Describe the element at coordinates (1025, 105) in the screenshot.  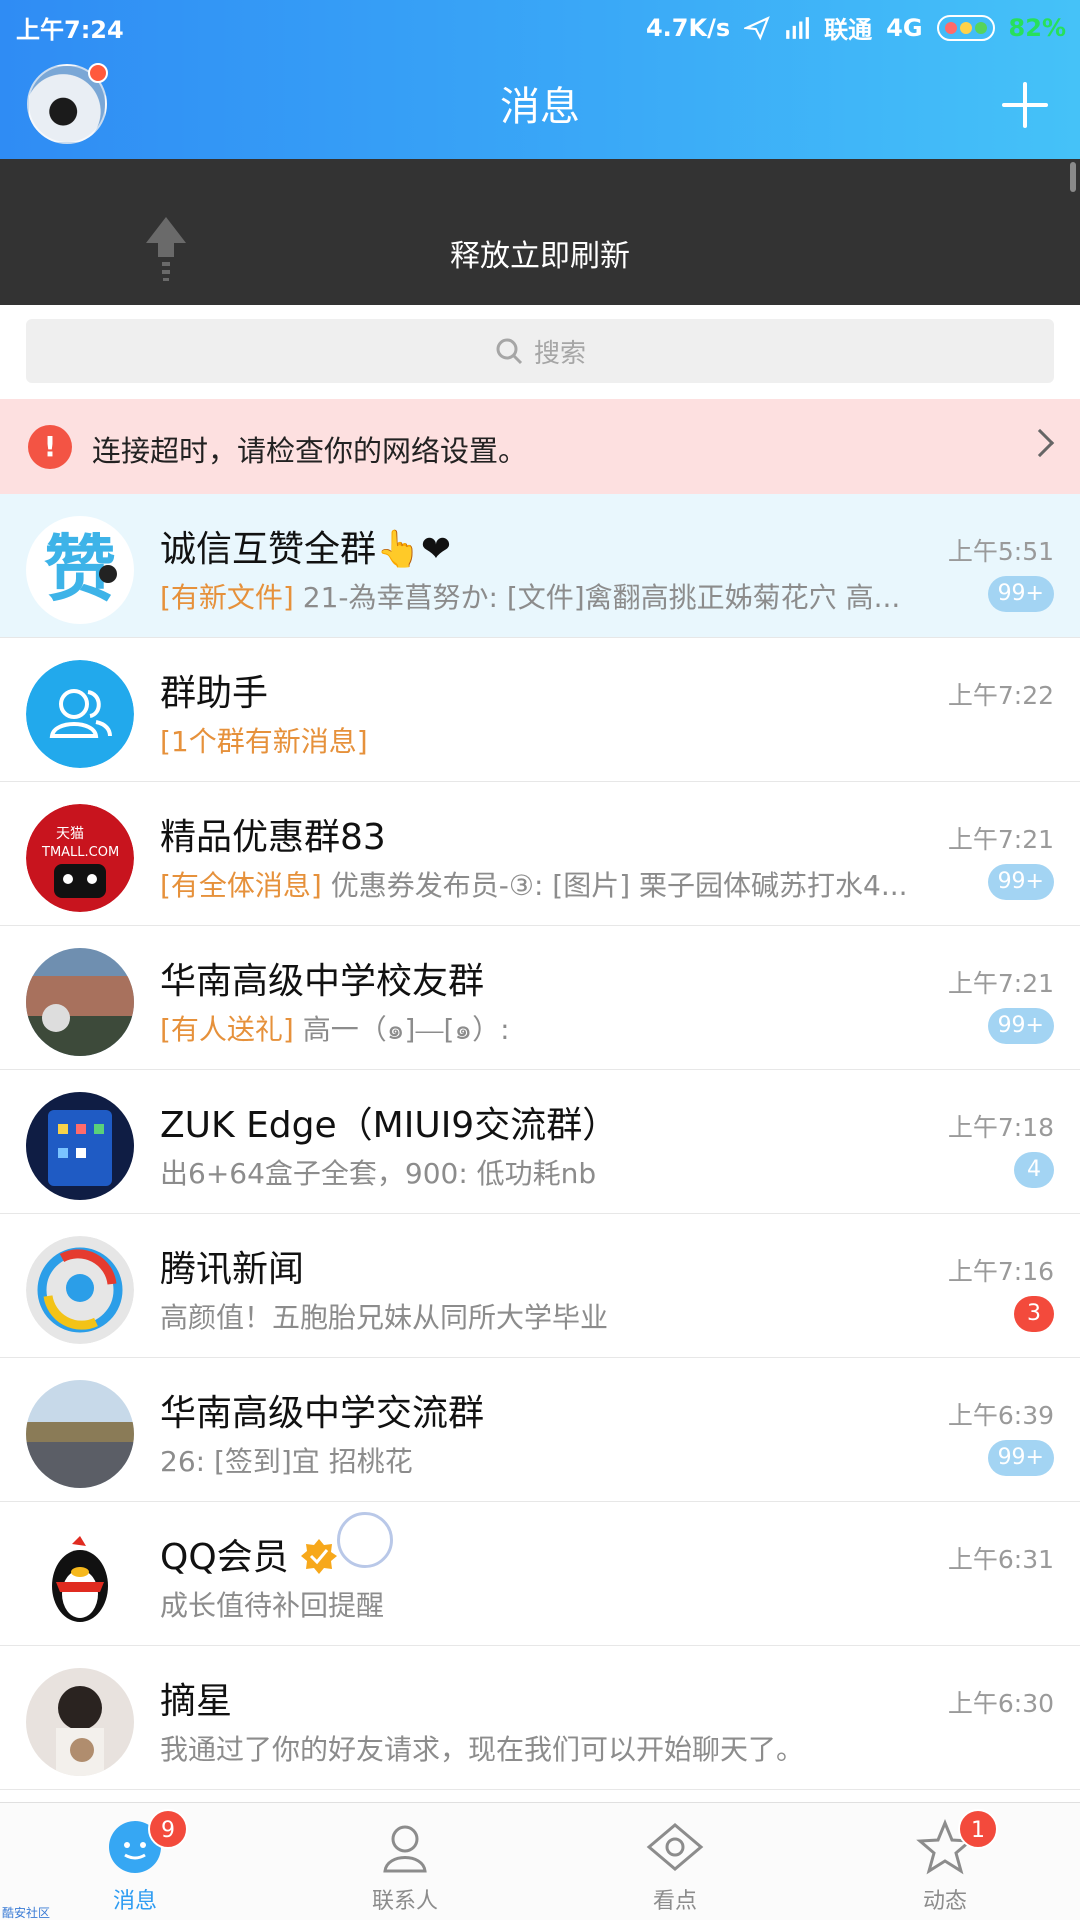
I see `add-plus-button` at that location.